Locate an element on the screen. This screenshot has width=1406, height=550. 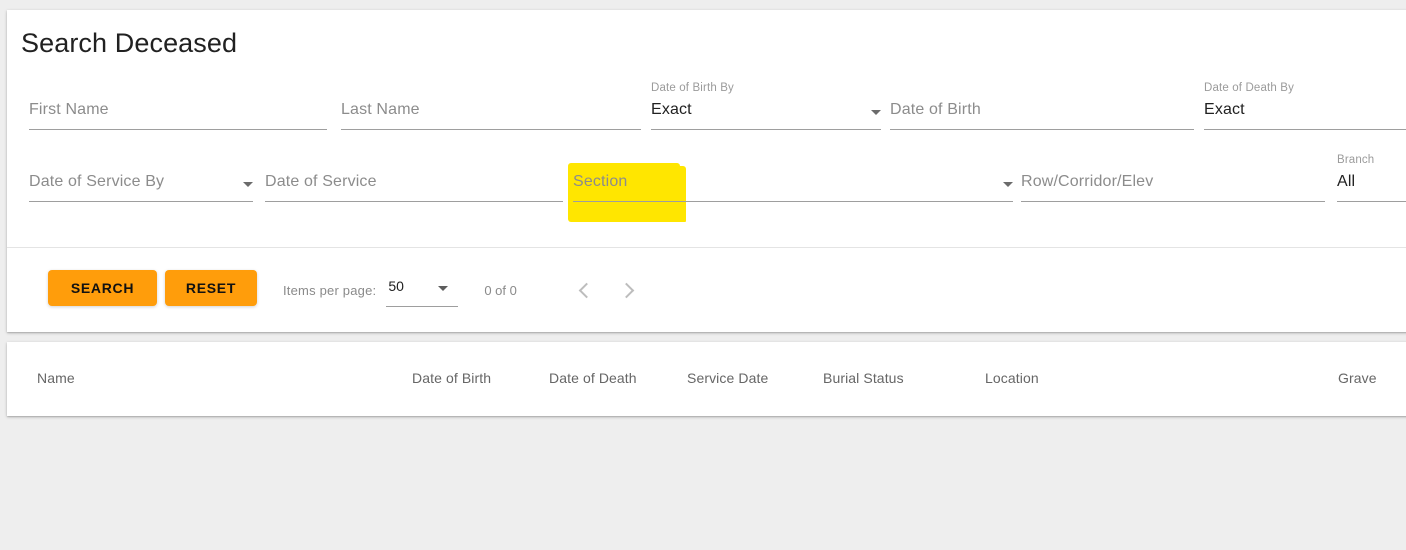
date-of-birth-by-value: Exact is located at coordinates (671, 109).